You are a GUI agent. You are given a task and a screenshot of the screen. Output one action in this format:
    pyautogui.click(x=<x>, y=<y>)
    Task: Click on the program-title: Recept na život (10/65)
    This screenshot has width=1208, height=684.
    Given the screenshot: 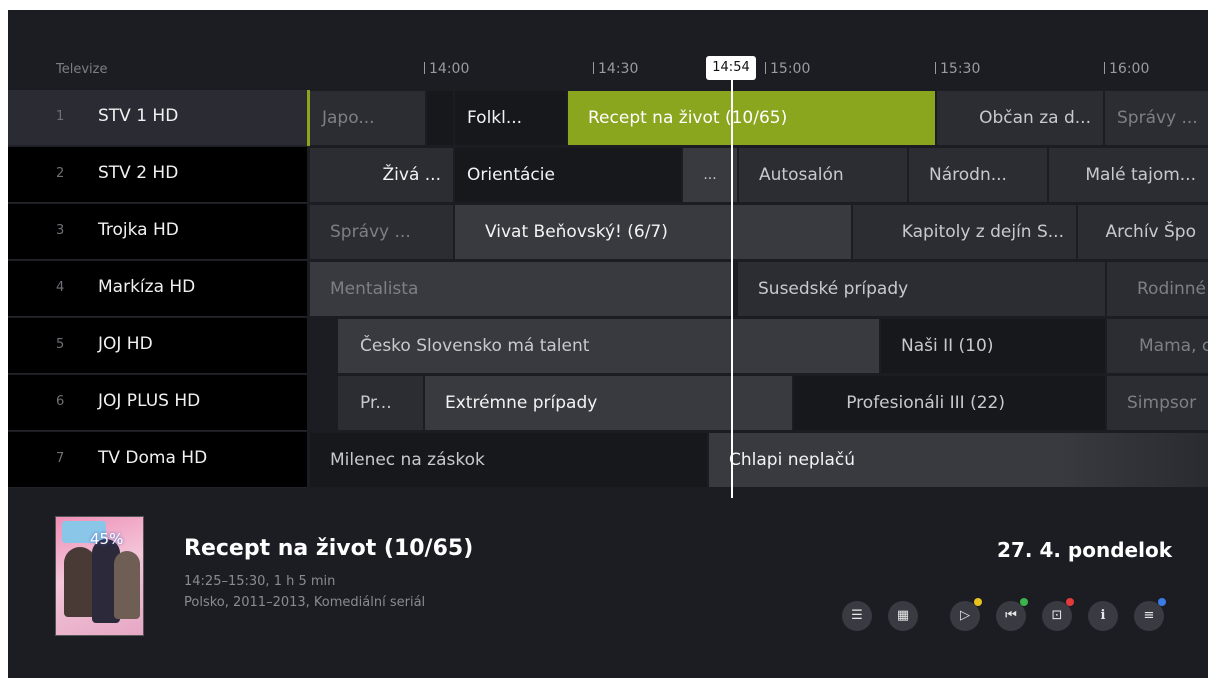 What is the action you would take?
    pyautogui.click(x=329, y=548)
    